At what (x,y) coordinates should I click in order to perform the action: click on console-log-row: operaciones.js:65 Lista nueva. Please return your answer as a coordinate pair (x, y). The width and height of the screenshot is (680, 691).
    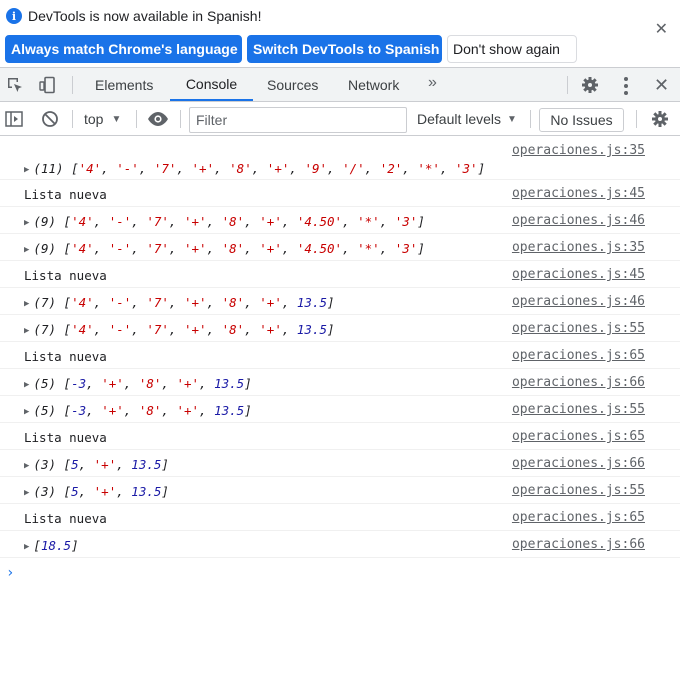
    Looking at the image, I should click on (340, 517).